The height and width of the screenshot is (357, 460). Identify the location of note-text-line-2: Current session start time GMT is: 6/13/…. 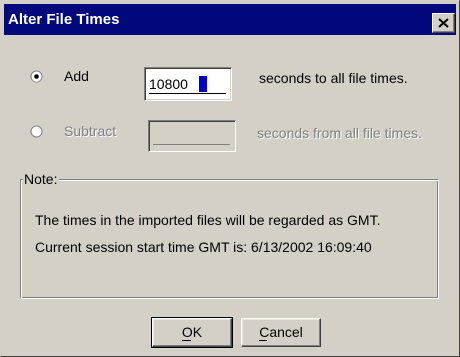
(203, 247).